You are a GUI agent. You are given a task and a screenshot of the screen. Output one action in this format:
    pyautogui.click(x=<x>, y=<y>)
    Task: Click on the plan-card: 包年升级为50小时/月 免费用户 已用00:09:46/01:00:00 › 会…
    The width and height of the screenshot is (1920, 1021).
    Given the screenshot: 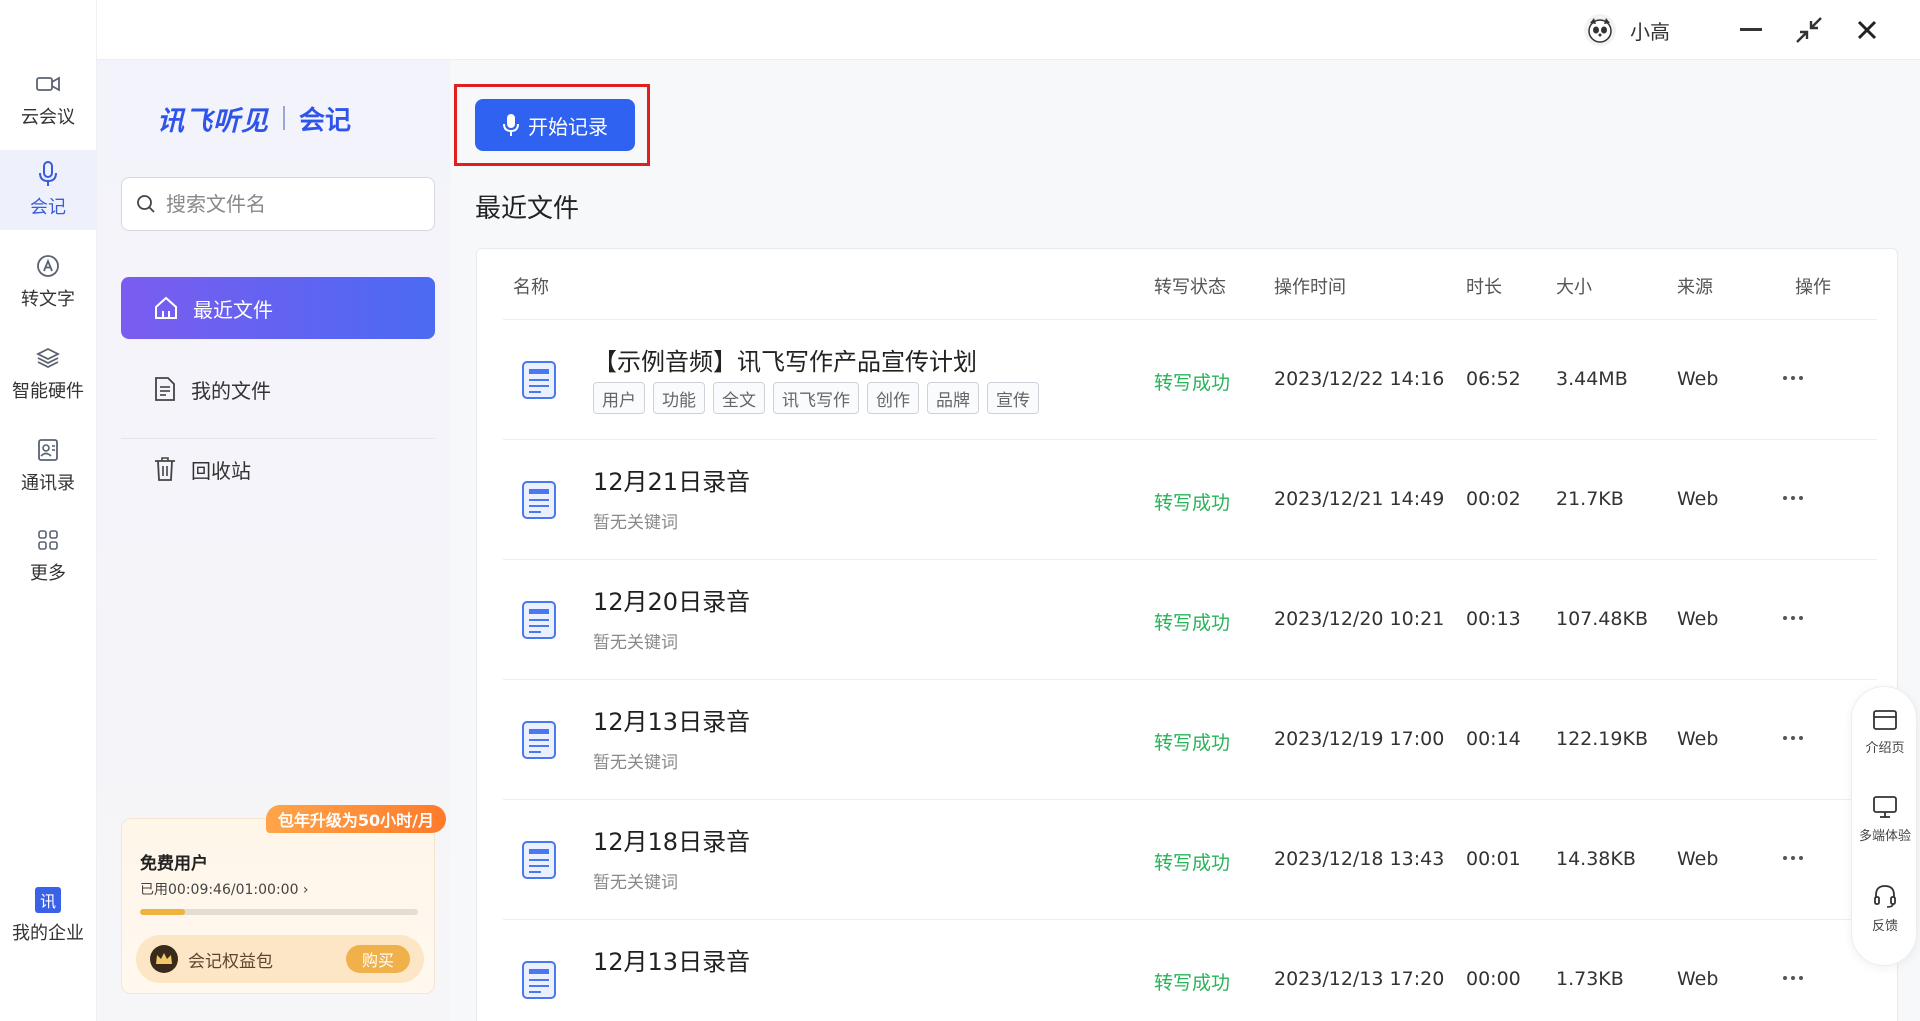 What is the action you would take?
    pyautogui.click(x=283, y=899)
    